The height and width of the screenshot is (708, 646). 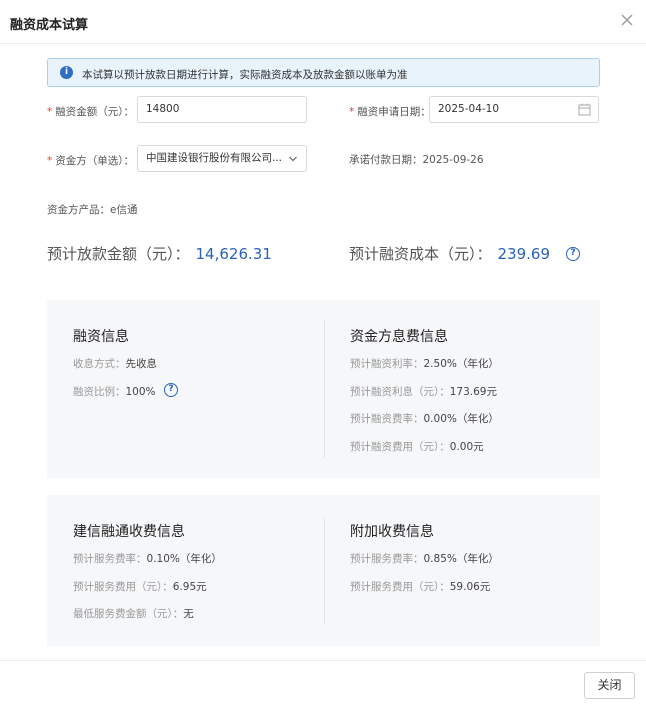 What do you see at coordinates (99, 392) in the screenshot?
I see `item-key: 融资比例：` at bounding box center [99, 392].